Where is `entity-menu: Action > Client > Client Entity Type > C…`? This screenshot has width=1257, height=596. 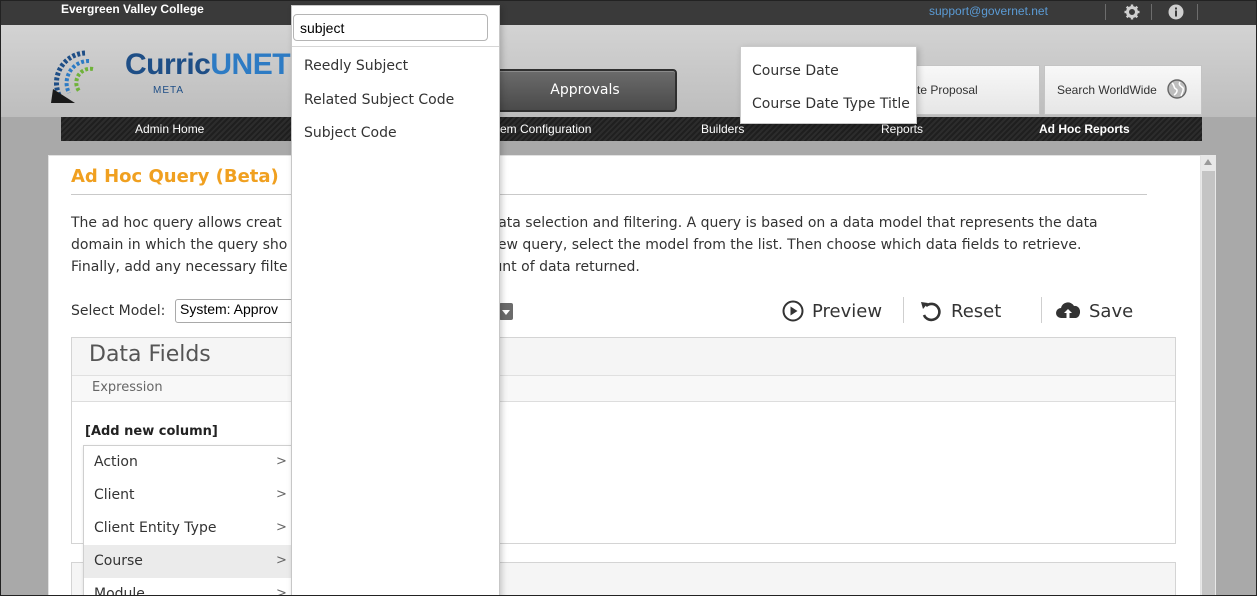
entity-menu: Action > Client > Client Entity Type > C… is located at coordinates (188, 520).